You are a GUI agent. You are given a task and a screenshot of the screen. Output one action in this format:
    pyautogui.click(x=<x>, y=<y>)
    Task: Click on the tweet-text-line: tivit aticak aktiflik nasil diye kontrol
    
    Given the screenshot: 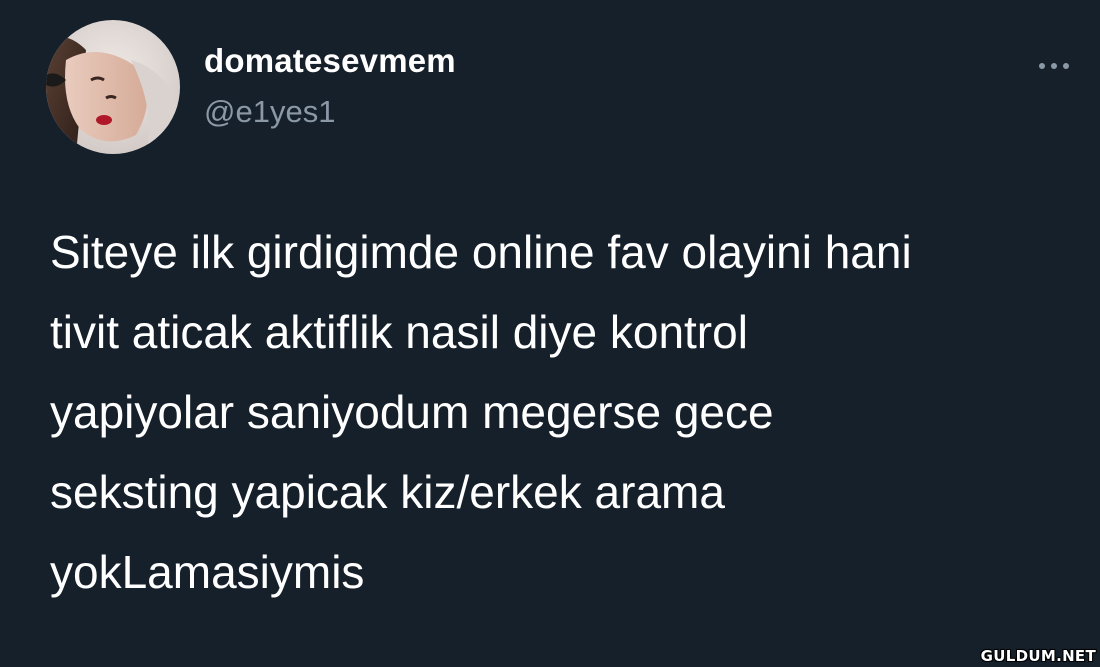 What is the action you would take?
    pyautogui.click(x=399, y=332)
    